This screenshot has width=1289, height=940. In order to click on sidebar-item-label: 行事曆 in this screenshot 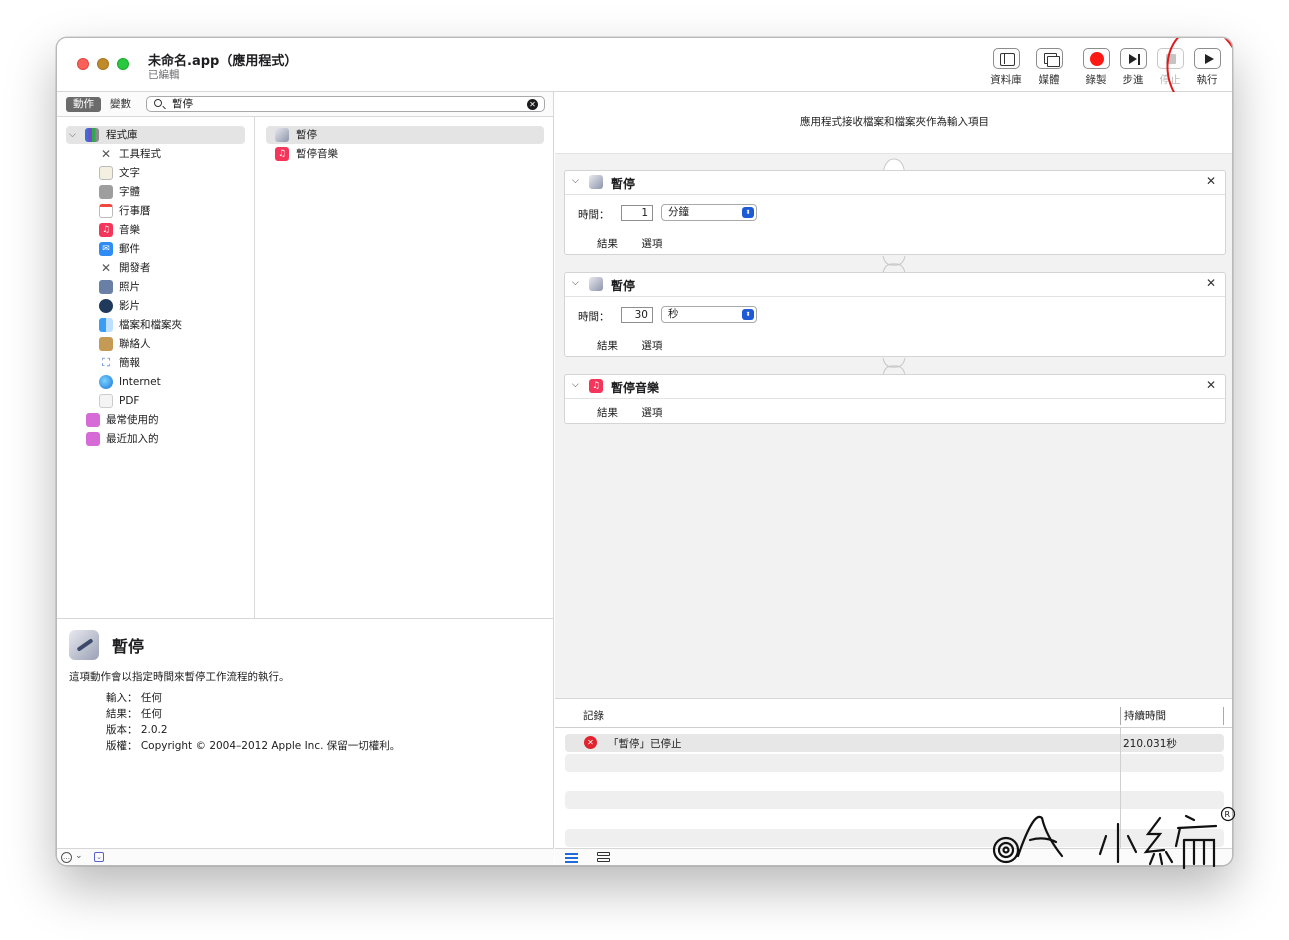, I will do `click(135, 211)`.